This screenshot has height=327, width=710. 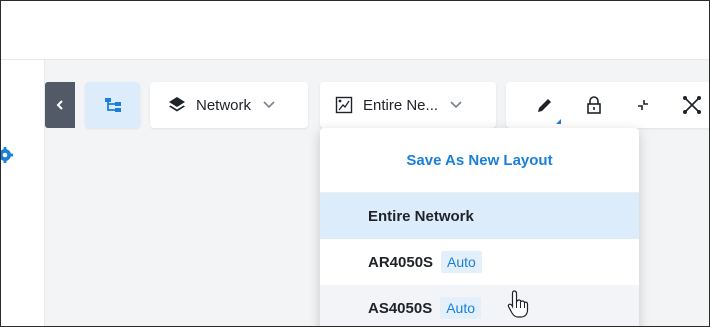 I want to click on layout-option-entire-network: Entire Network, so click(x=479, y=216).